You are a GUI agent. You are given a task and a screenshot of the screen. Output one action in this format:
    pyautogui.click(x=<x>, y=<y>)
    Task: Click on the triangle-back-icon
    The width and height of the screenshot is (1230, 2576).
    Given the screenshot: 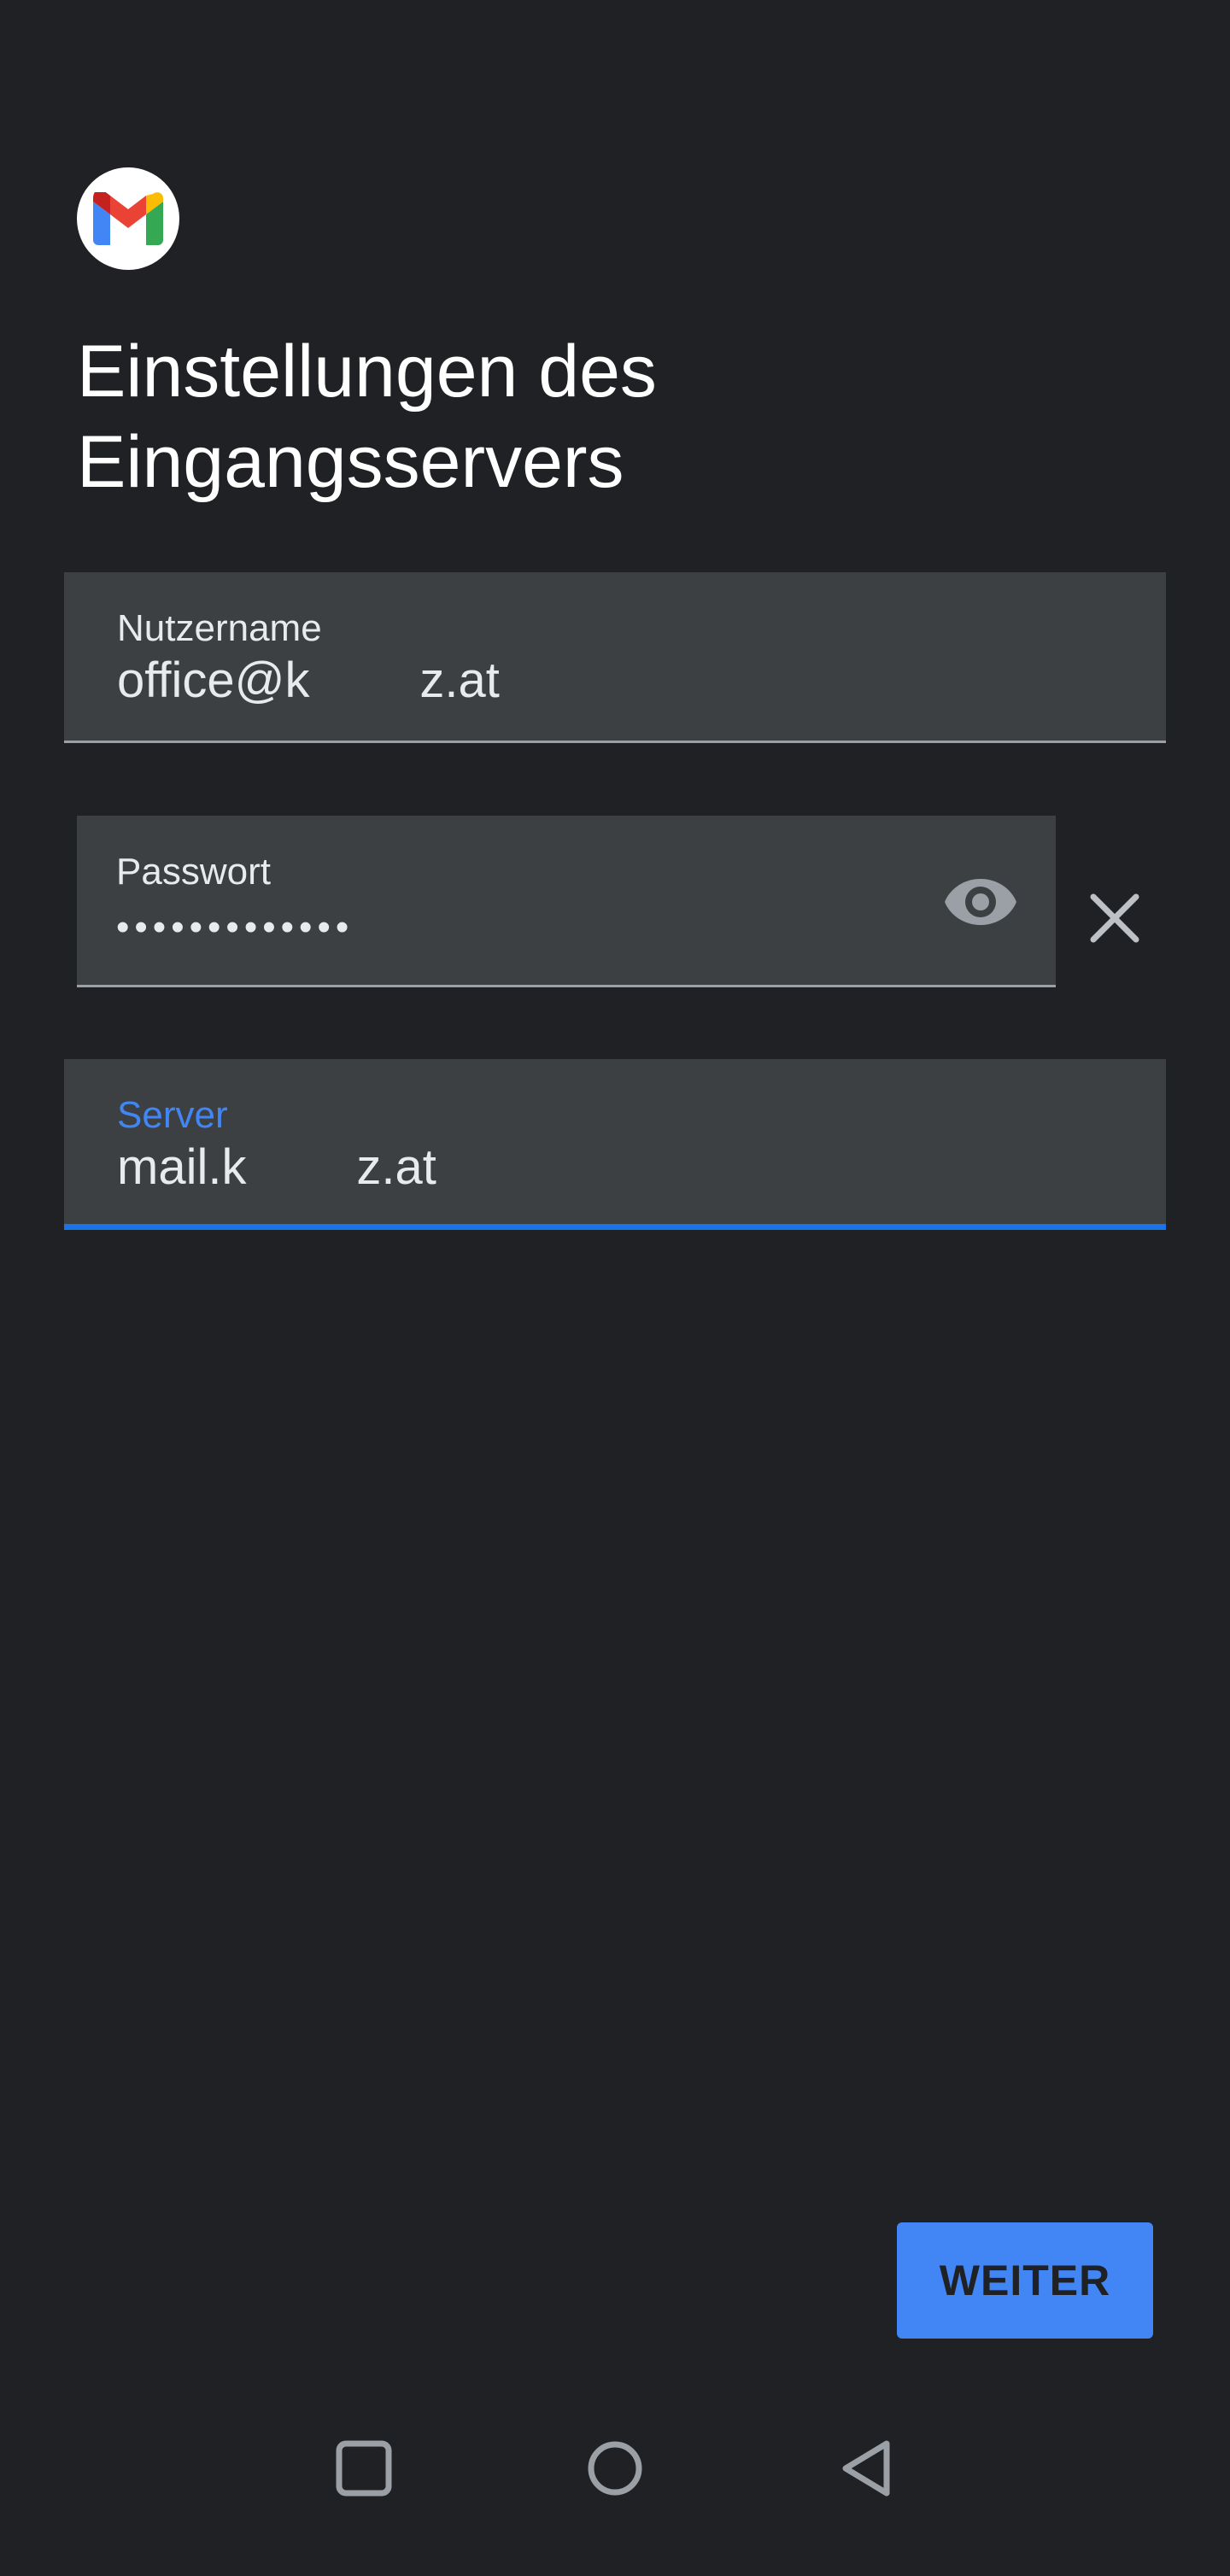 What is the action you would take?
    pyautogui.click(x=866, y=2468)
    